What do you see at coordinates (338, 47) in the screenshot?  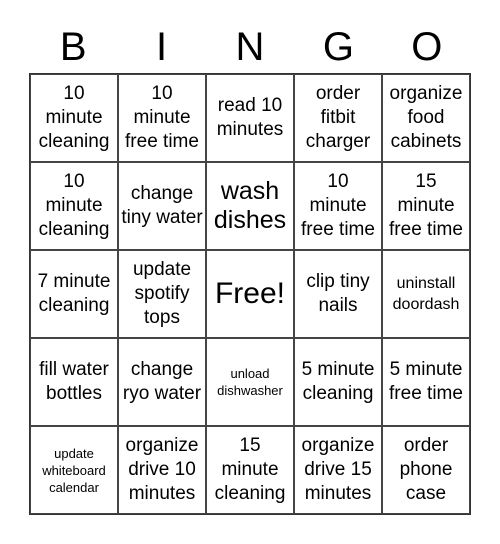 I see `header-letter-g: G` at bounding box center [338, 47].